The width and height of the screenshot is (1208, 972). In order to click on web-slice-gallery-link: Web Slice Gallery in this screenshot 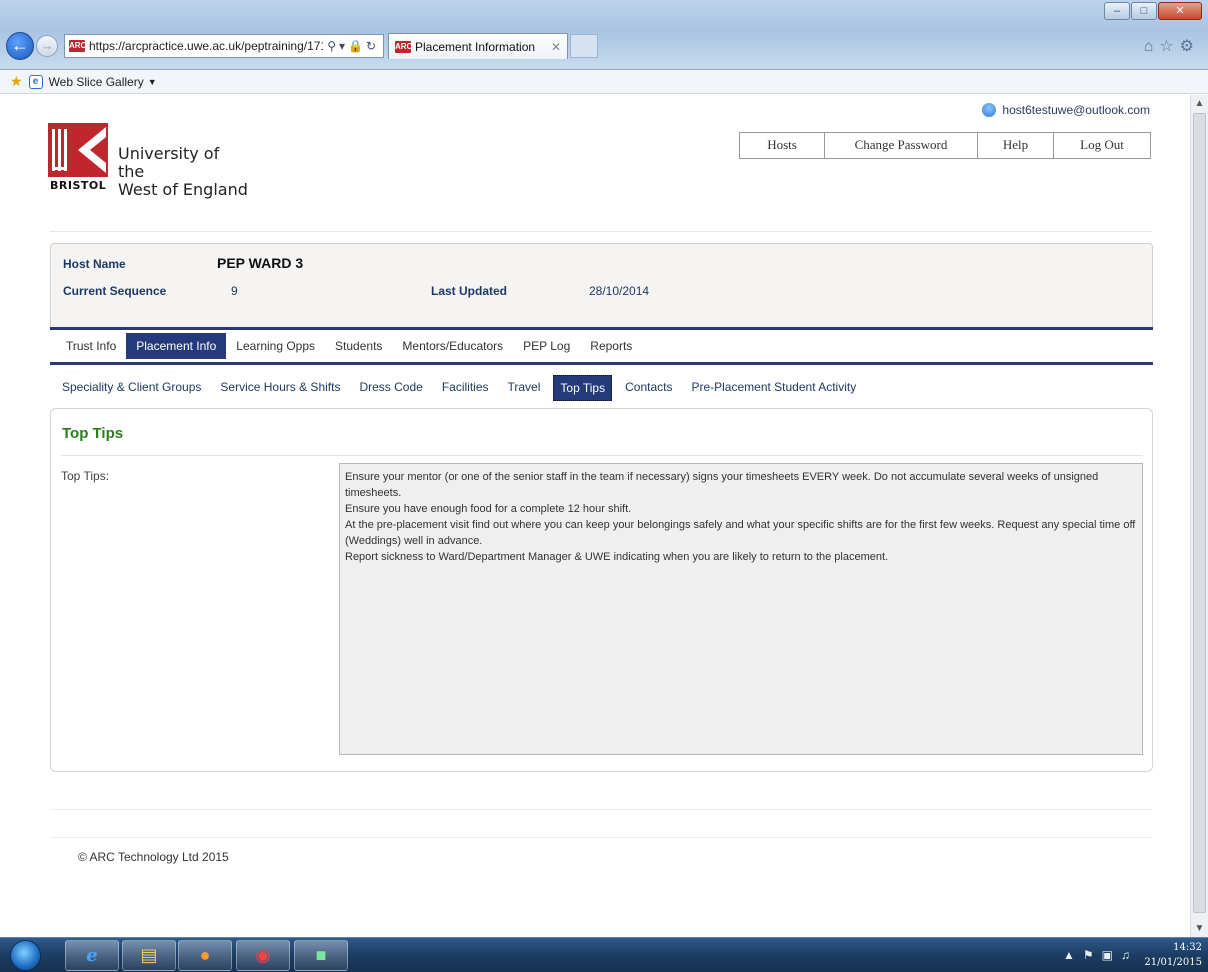, I will do `click(96, 82)`.